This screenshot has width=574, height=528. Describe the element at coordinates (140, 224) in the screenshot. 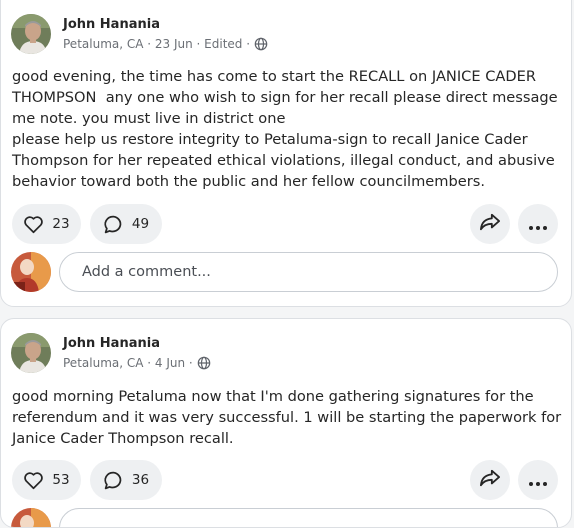

I see `comment-count: 49` at that location.